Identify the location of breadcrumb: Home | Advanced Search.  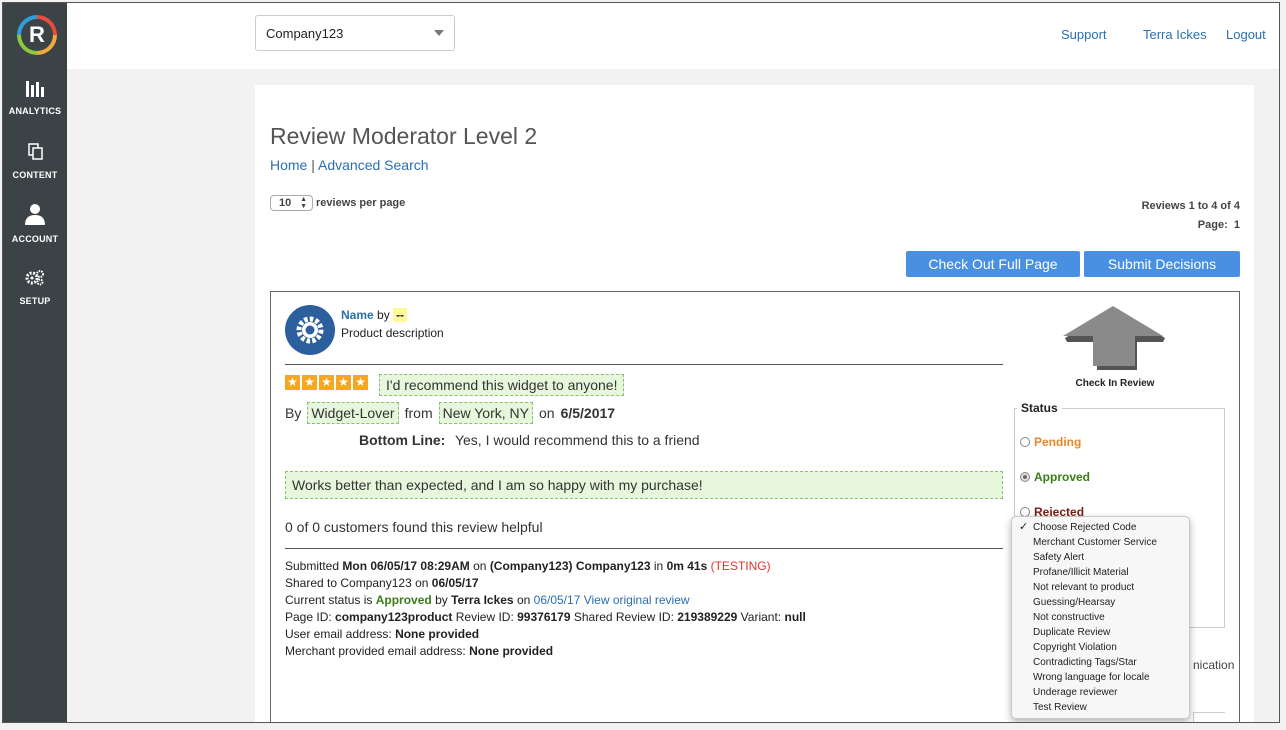
(349, 165).